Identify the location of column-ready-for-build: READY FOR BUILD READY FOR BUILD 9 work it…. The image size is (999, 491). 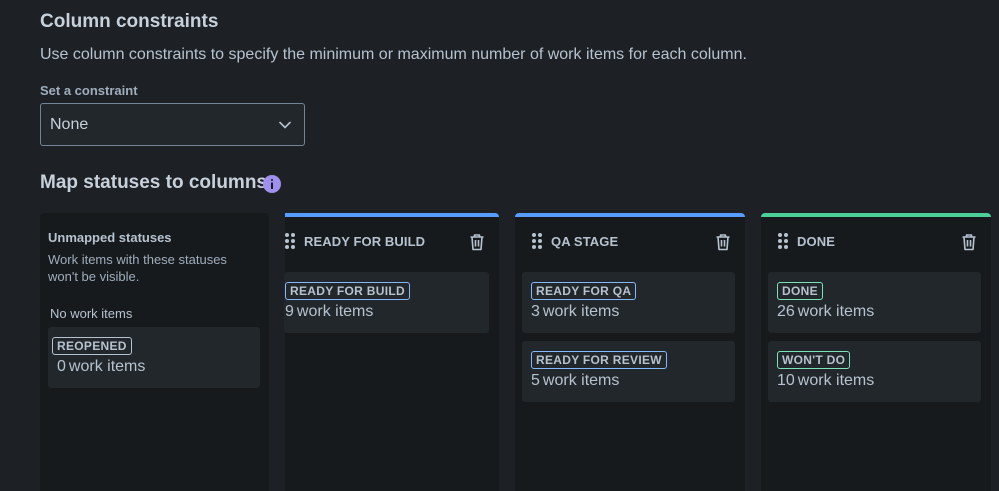
(391, 352).